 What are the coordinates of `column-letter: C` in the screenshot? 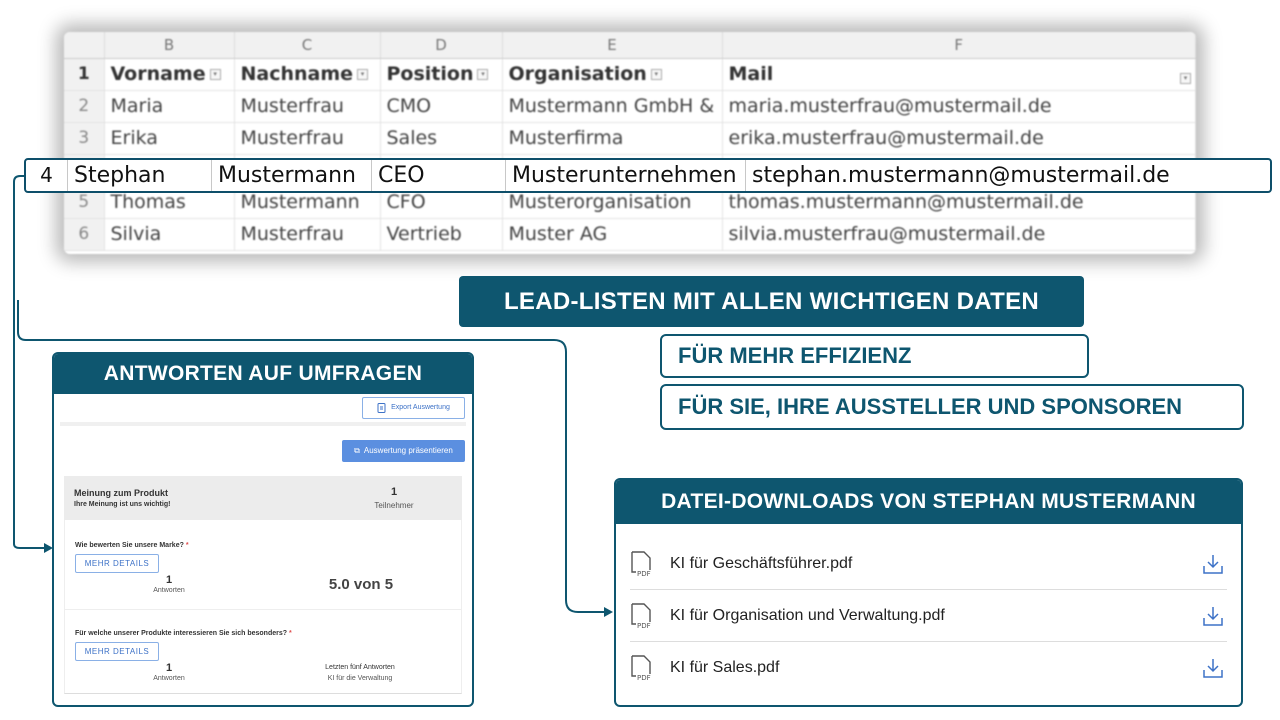 It's located at (307, 45).